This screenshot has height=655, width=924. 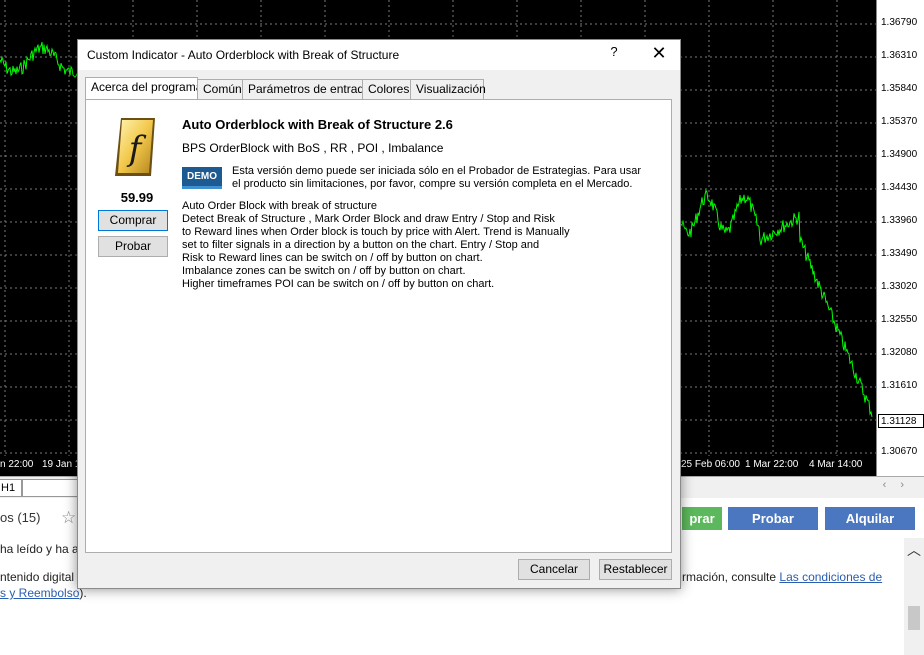 I want to click on price-tick: 1.35370, so click(x=899, y=121).